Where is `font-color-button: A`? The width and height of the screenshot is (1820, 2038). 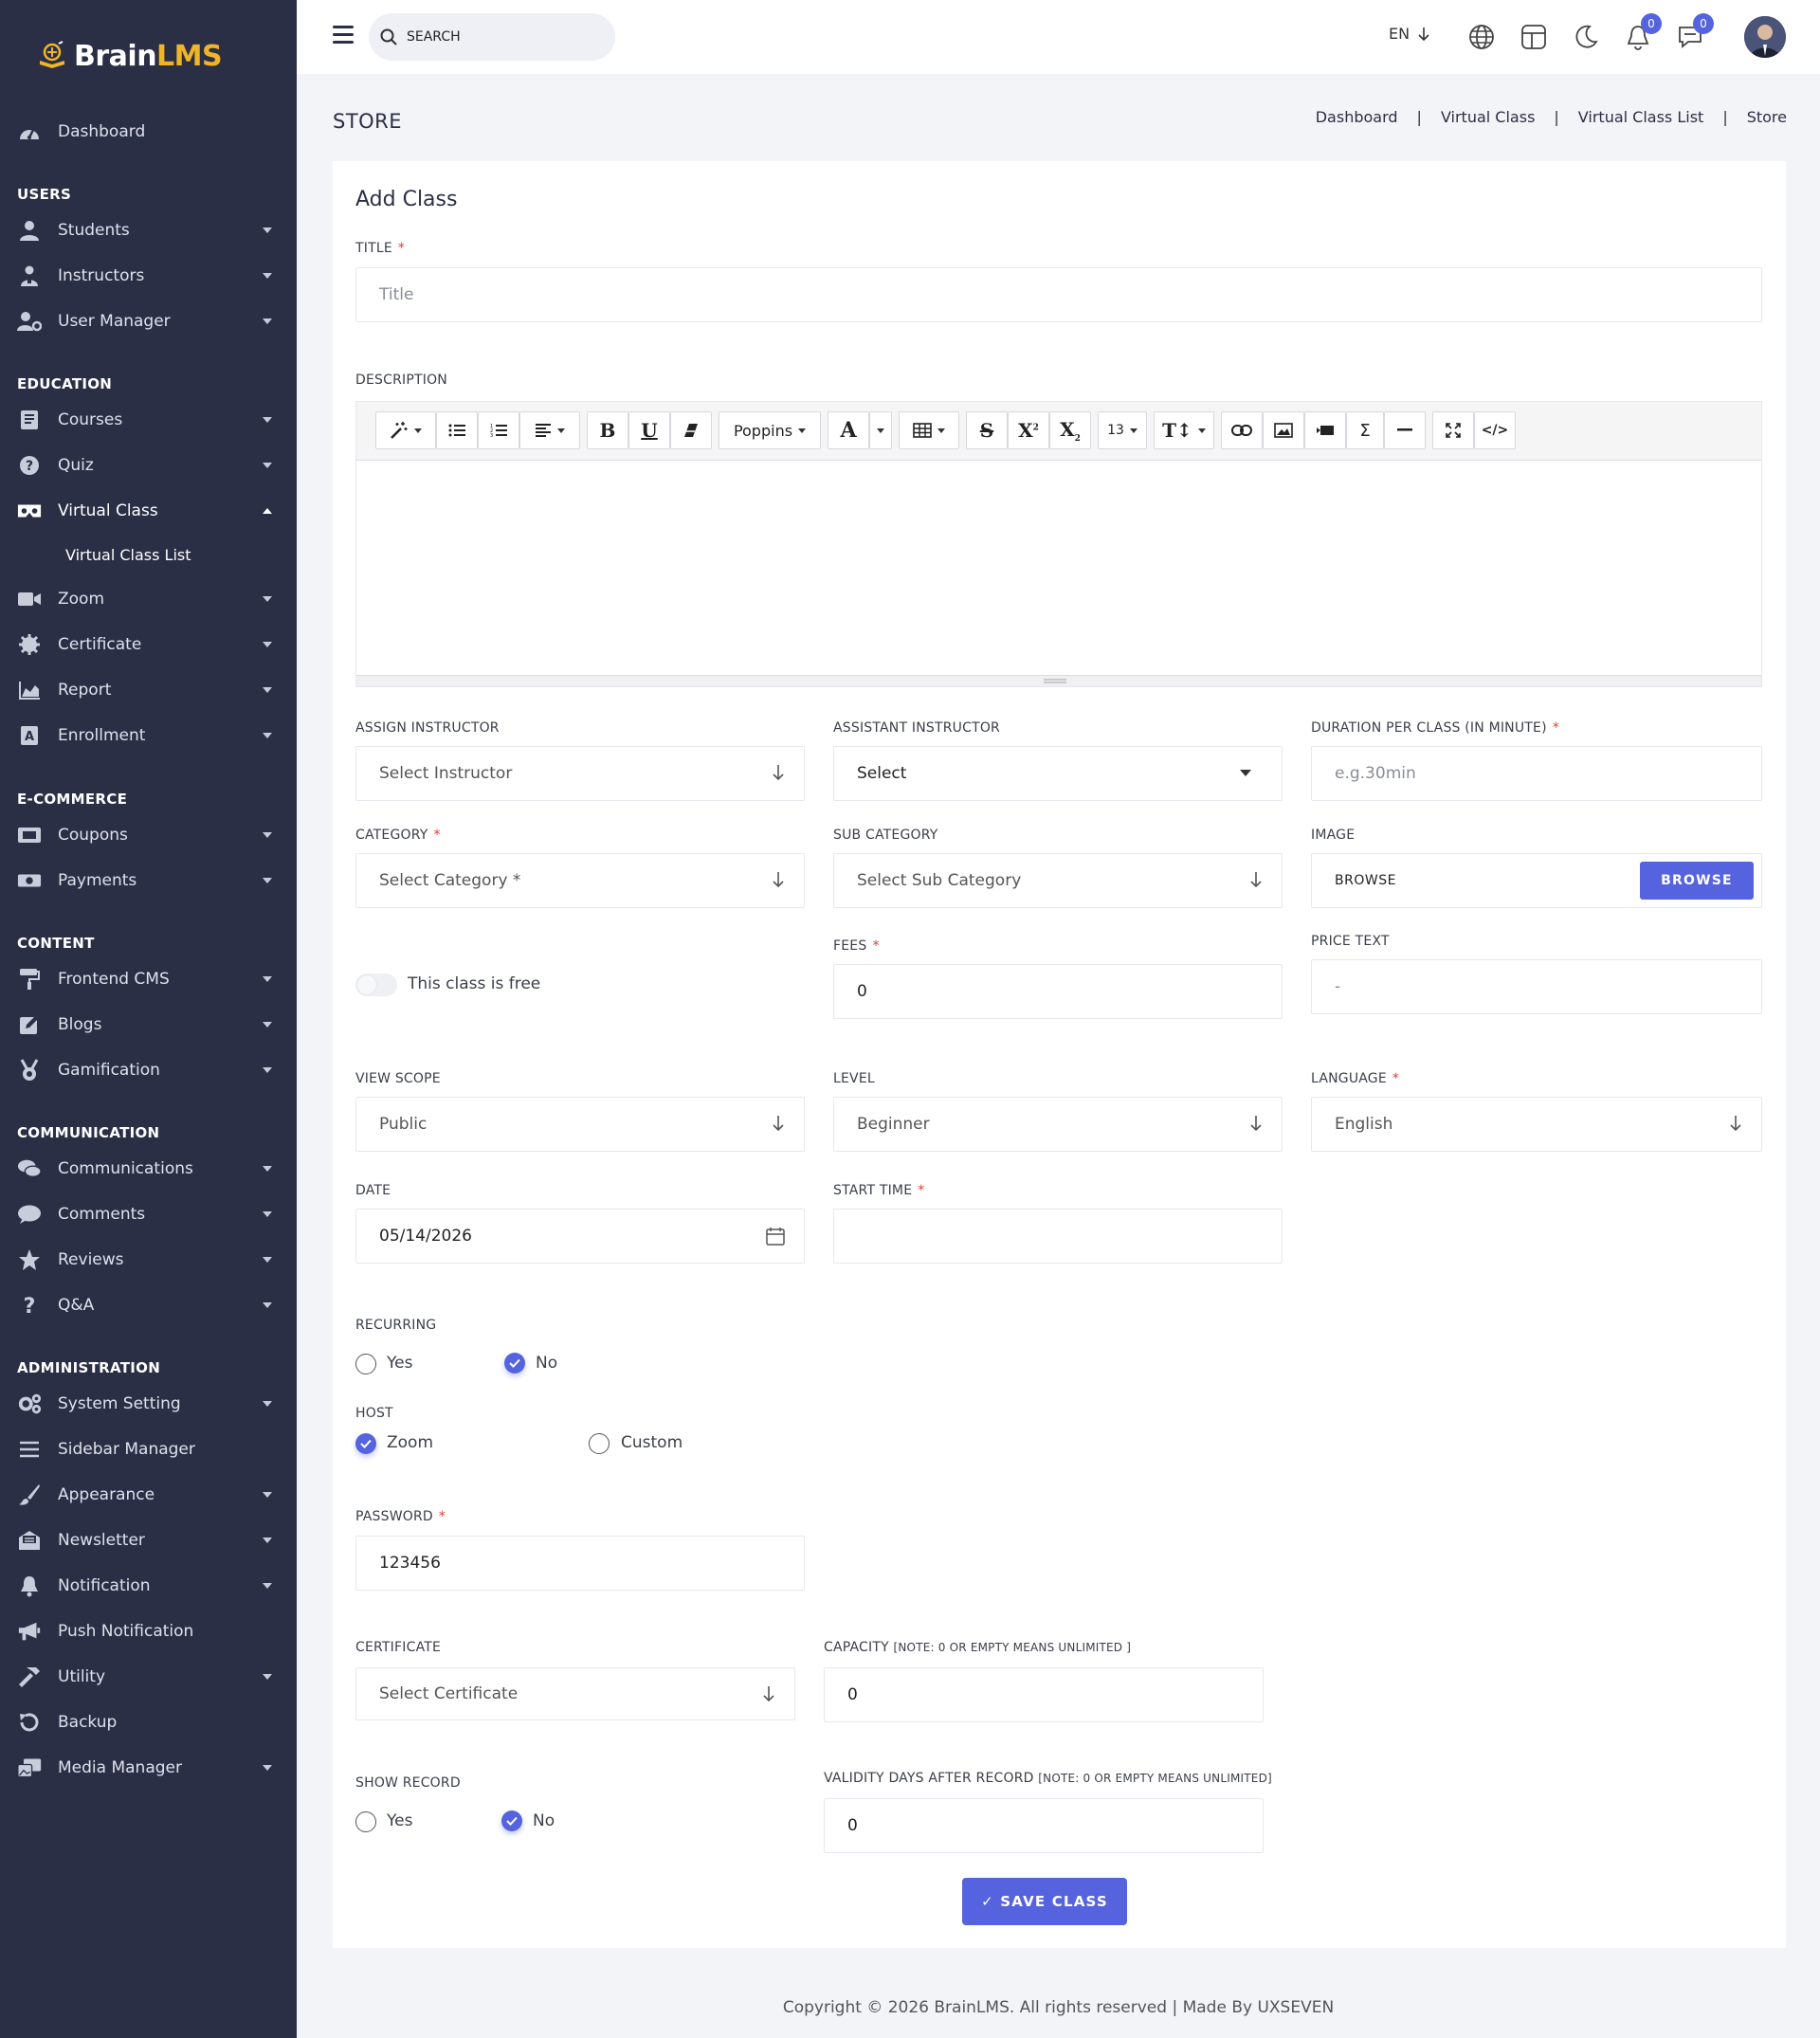 font-color-button: A is located at coordinates (848, 430).